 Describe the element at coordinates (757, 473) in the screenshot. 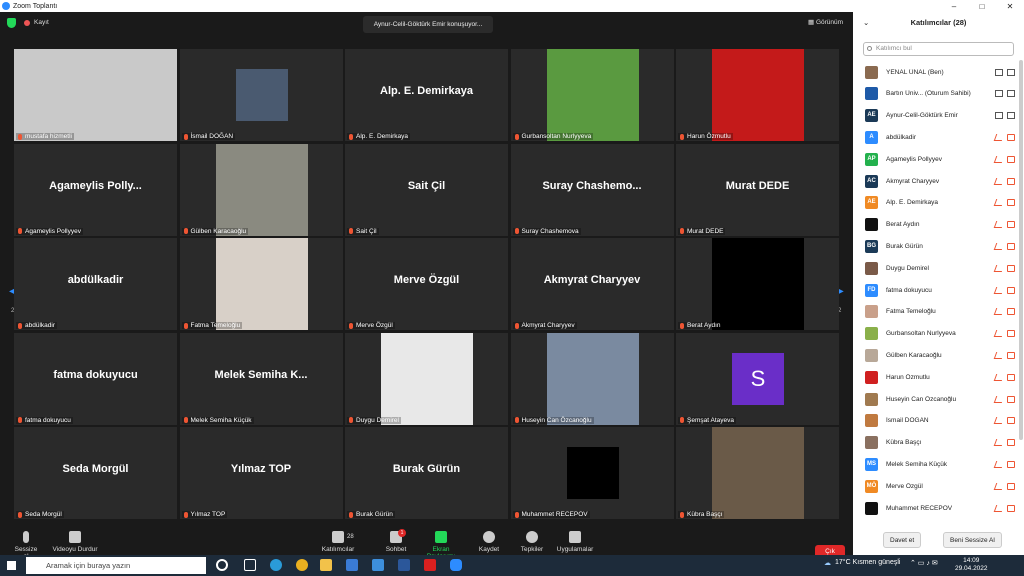

I see `video-tile: Kübra Başçı` at that location.